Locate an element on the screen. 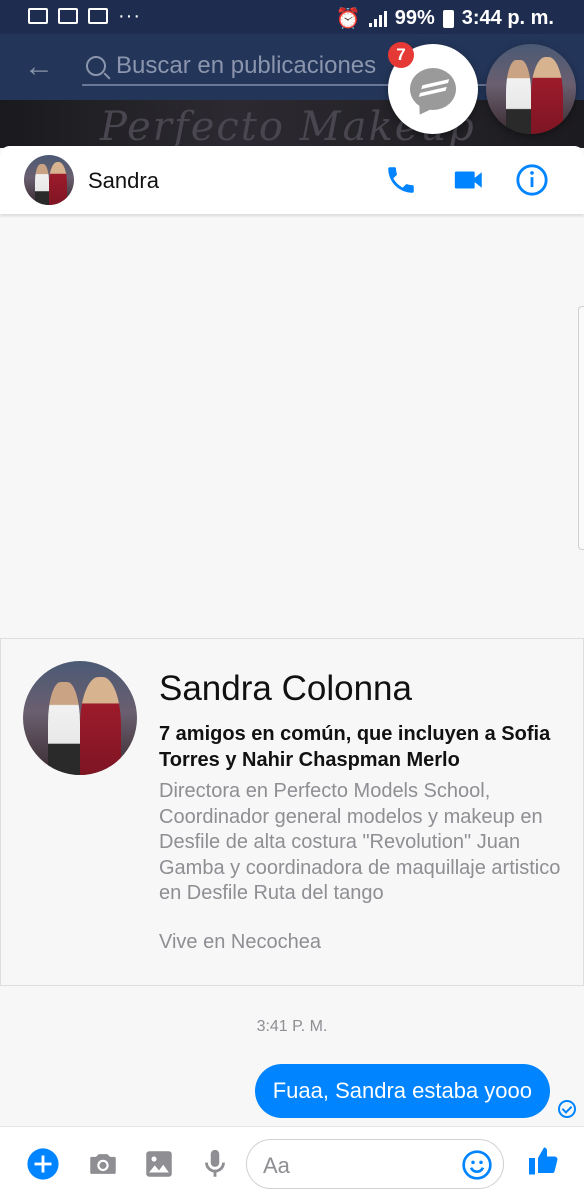 Image resolution: width=584 pixels, height=1200 pixels. avatar is located at coordinates (49, 180).